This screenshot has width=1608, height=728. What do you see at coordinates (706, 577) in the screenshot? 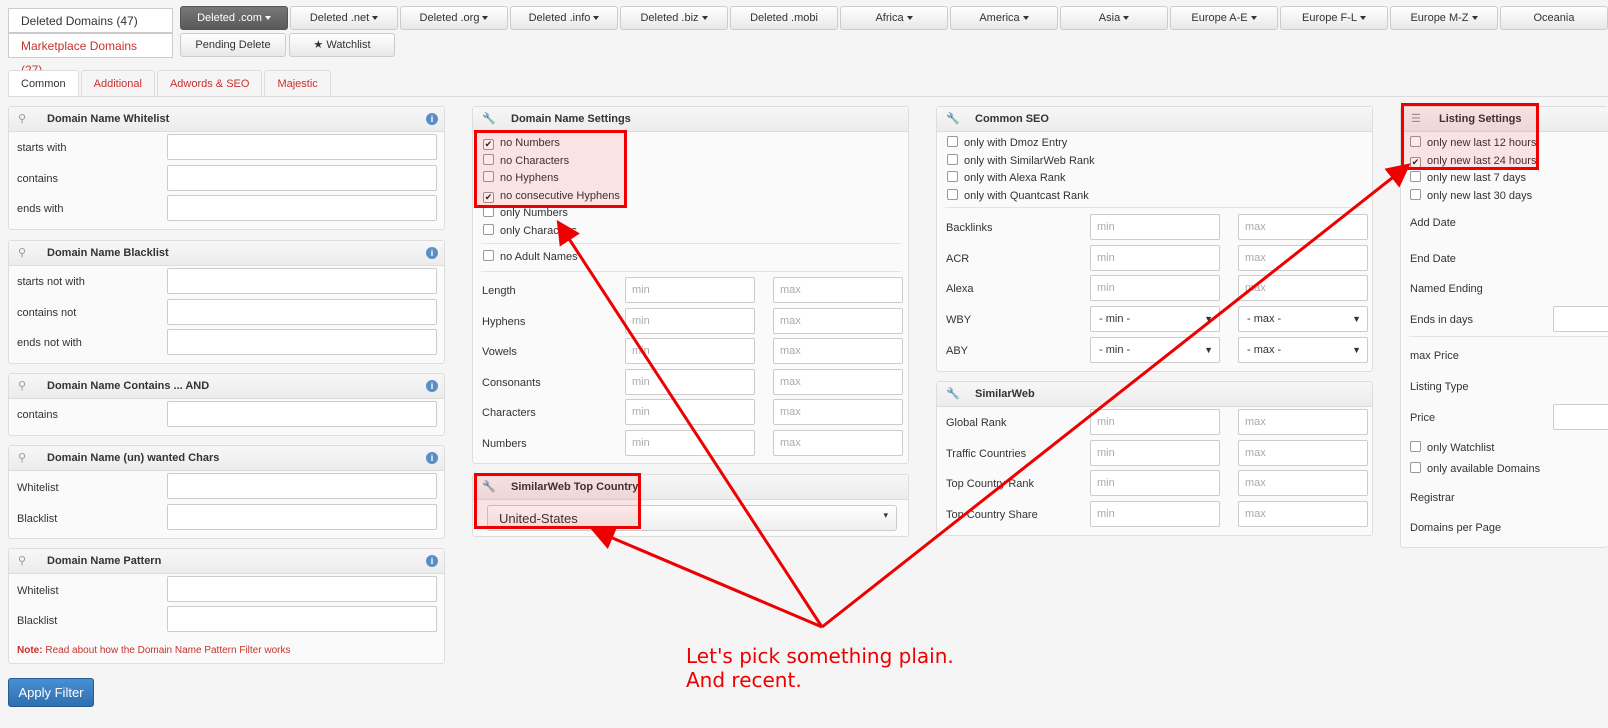
I see `arrow-to-top-country` at bounding box center [706, 577].